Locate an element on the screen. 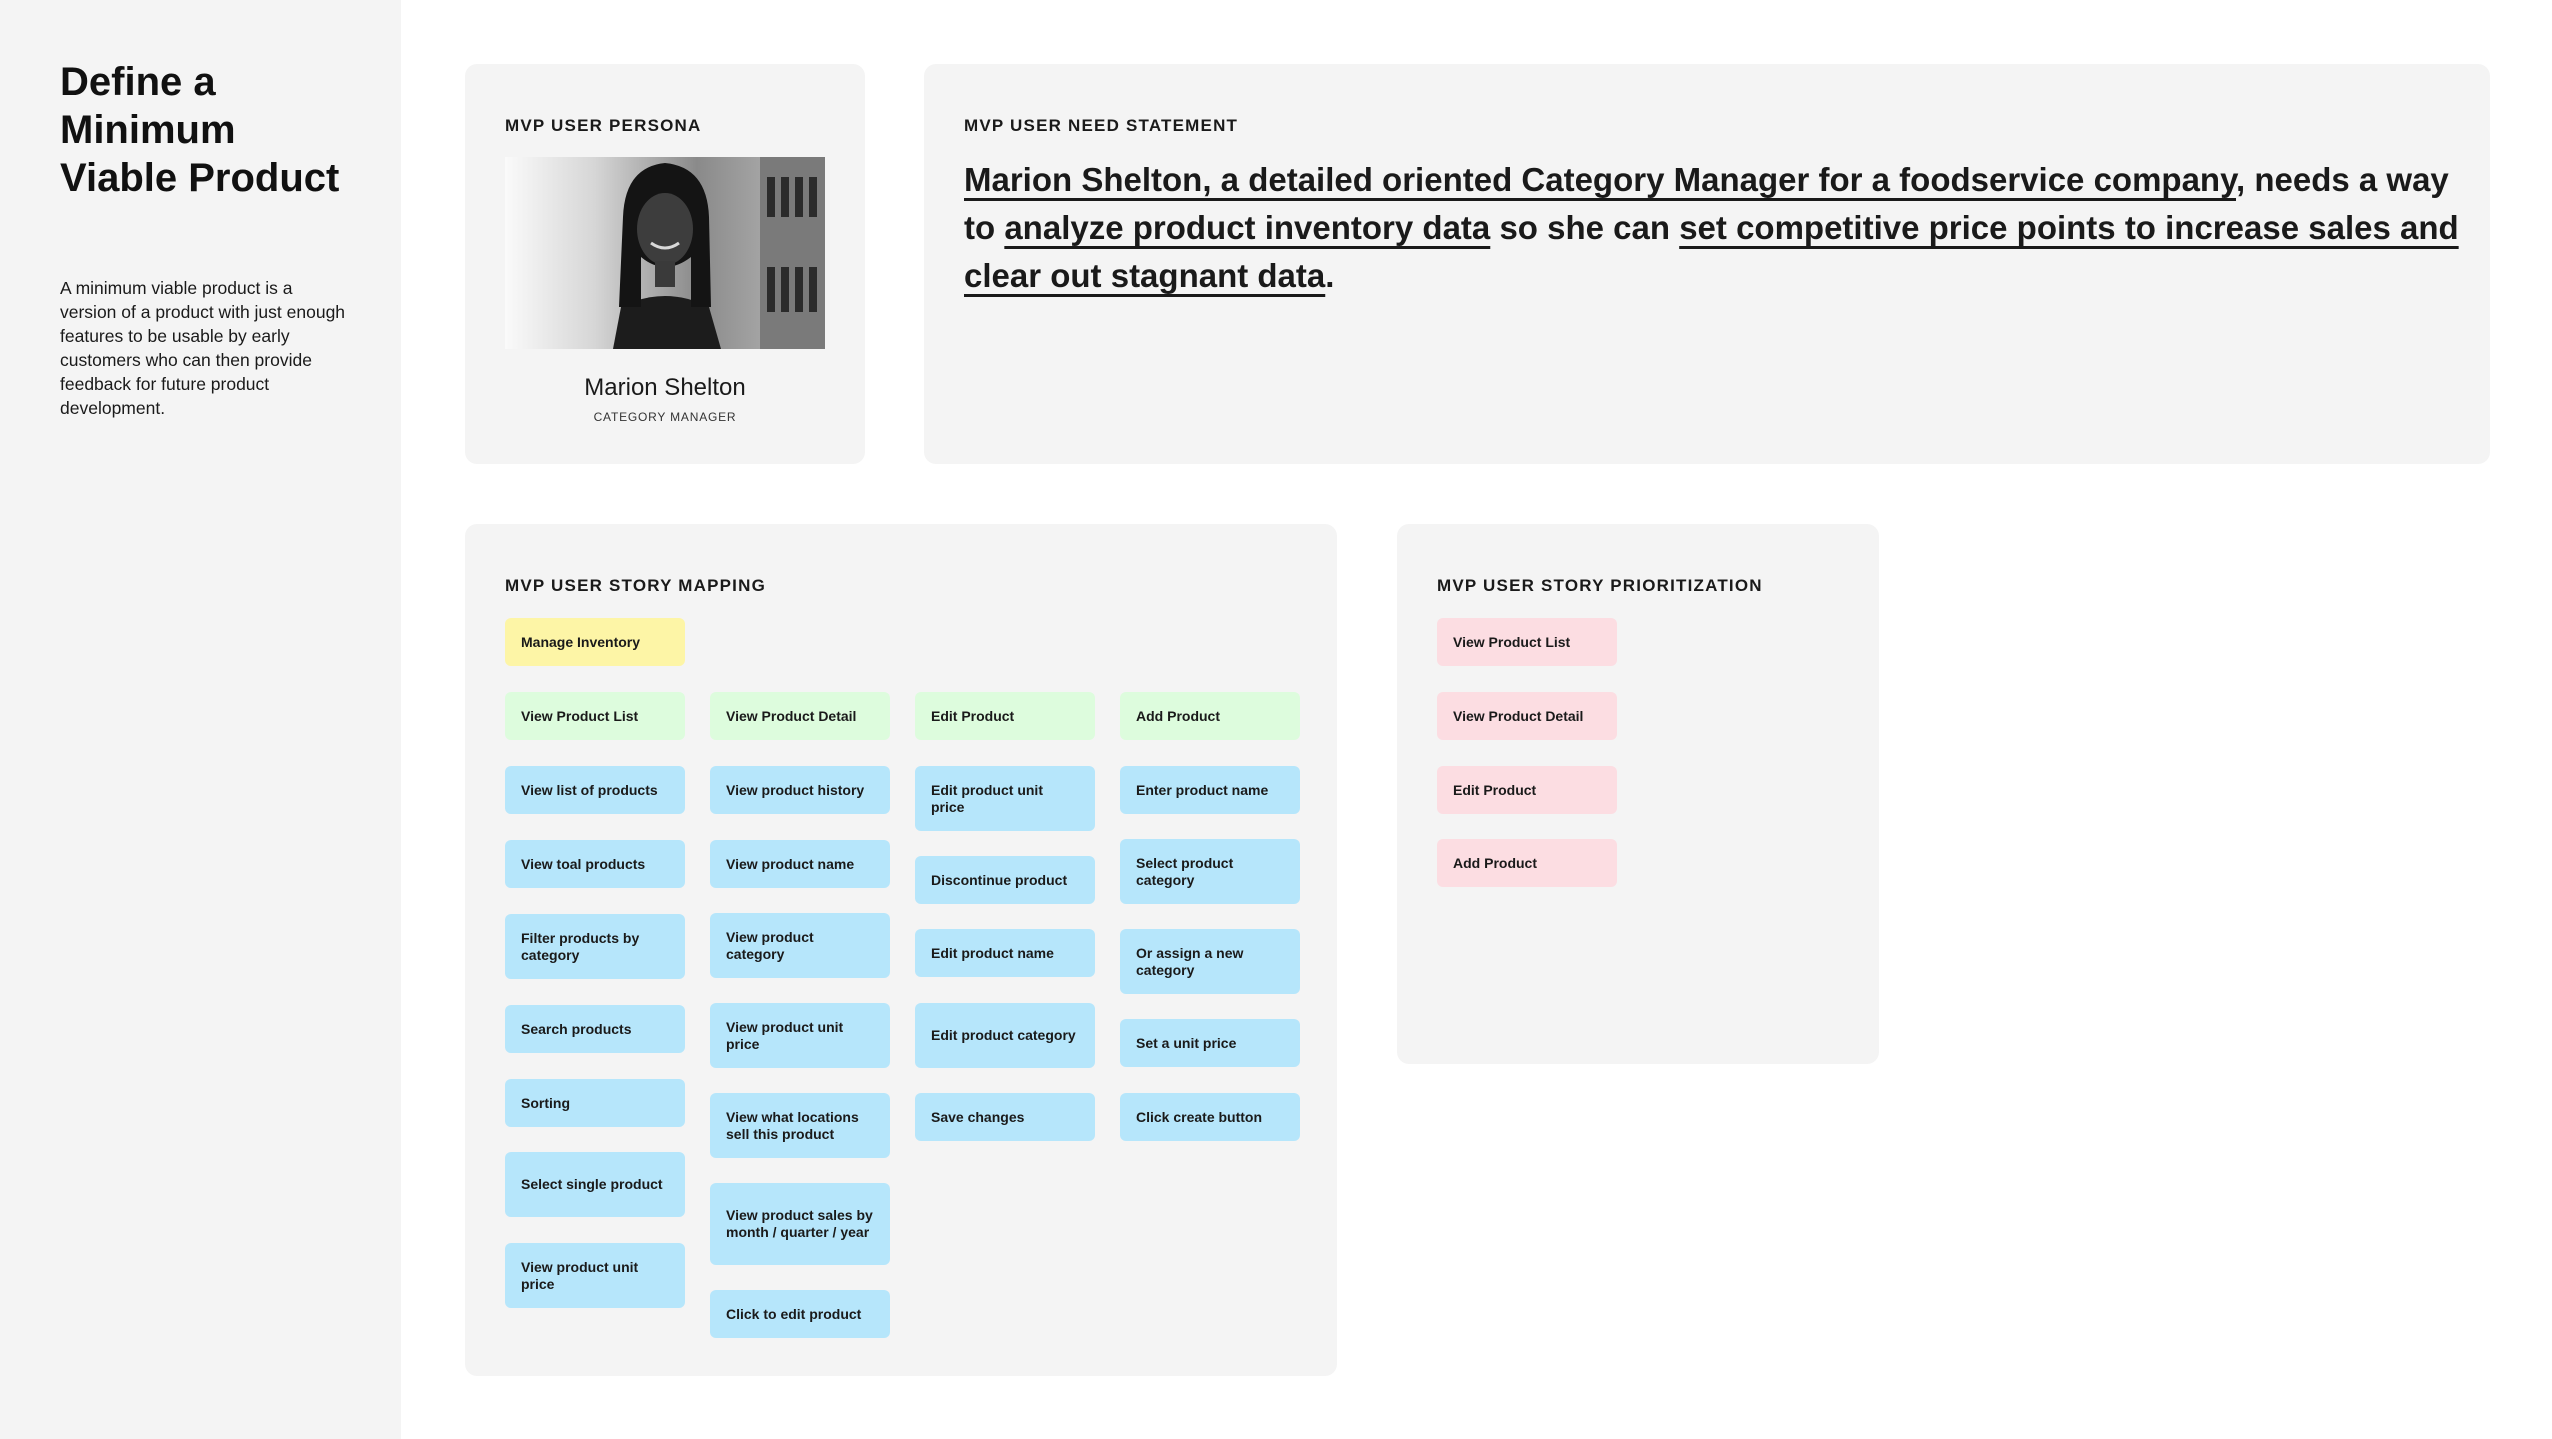 This screenshot has height=1439, width=2552. need-statement-heading: MVP USER NEED STATEMENT is located at coordinates (1101, 125).